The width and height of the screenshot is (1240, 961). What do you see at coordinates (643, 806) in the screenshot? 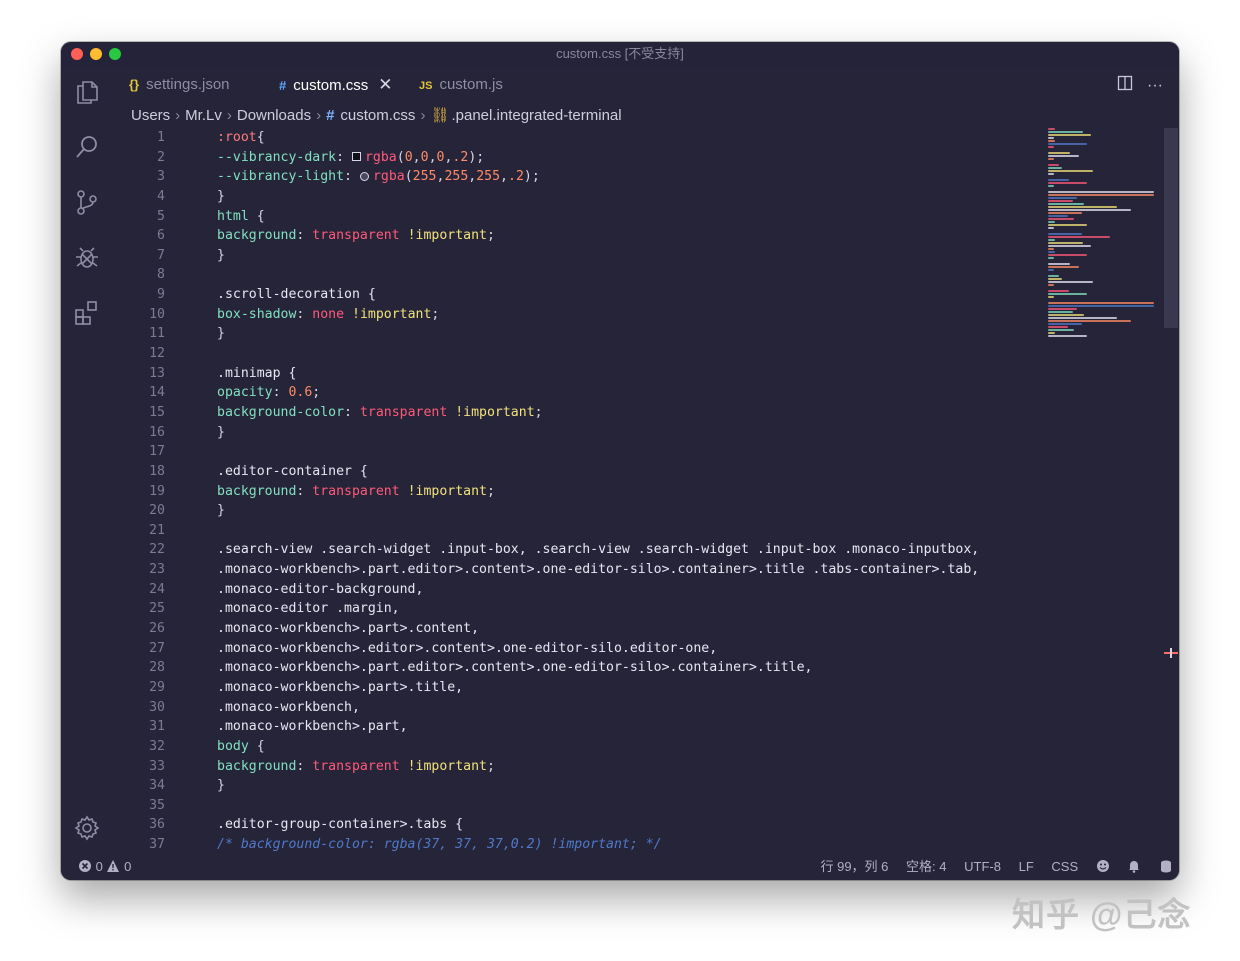
I see `code-line: 35` at bounding box center [643, 806].